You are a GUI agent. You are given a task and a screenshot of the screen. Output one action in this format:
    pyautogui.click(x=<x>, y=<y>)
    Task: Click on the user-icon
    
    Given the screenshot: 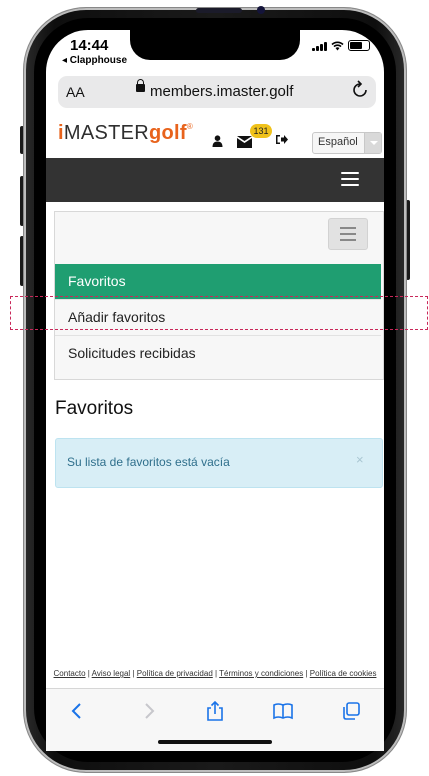 What is the action you would take?
    pyautogui.click(x=217, y=143)
    